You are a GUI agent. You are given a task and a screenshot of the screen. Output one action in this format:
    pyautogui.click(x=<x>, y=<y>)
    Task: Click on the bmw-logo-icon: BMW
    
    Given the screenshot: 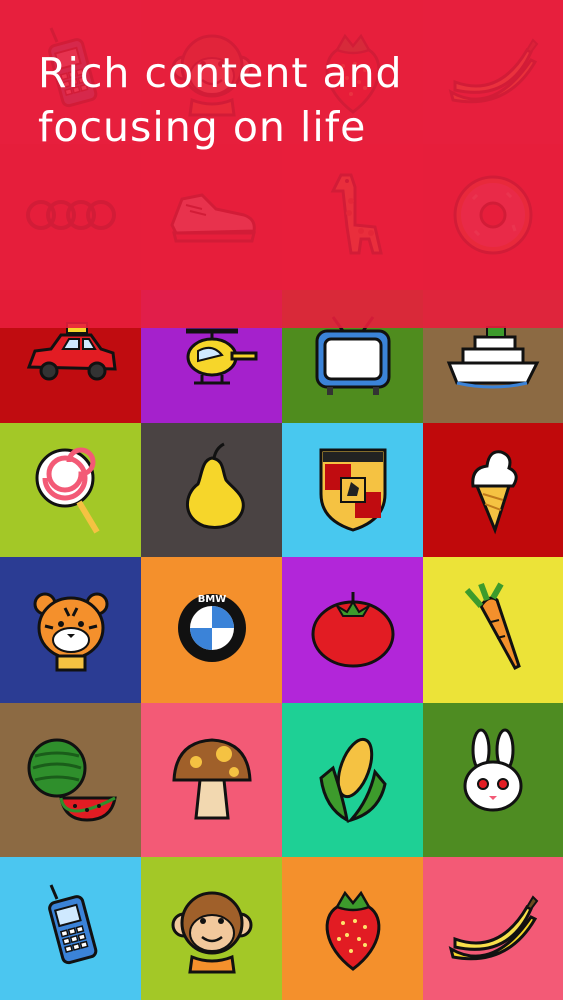 What is the action you would take?
    pyautogui.click(x=212, y=630)
    